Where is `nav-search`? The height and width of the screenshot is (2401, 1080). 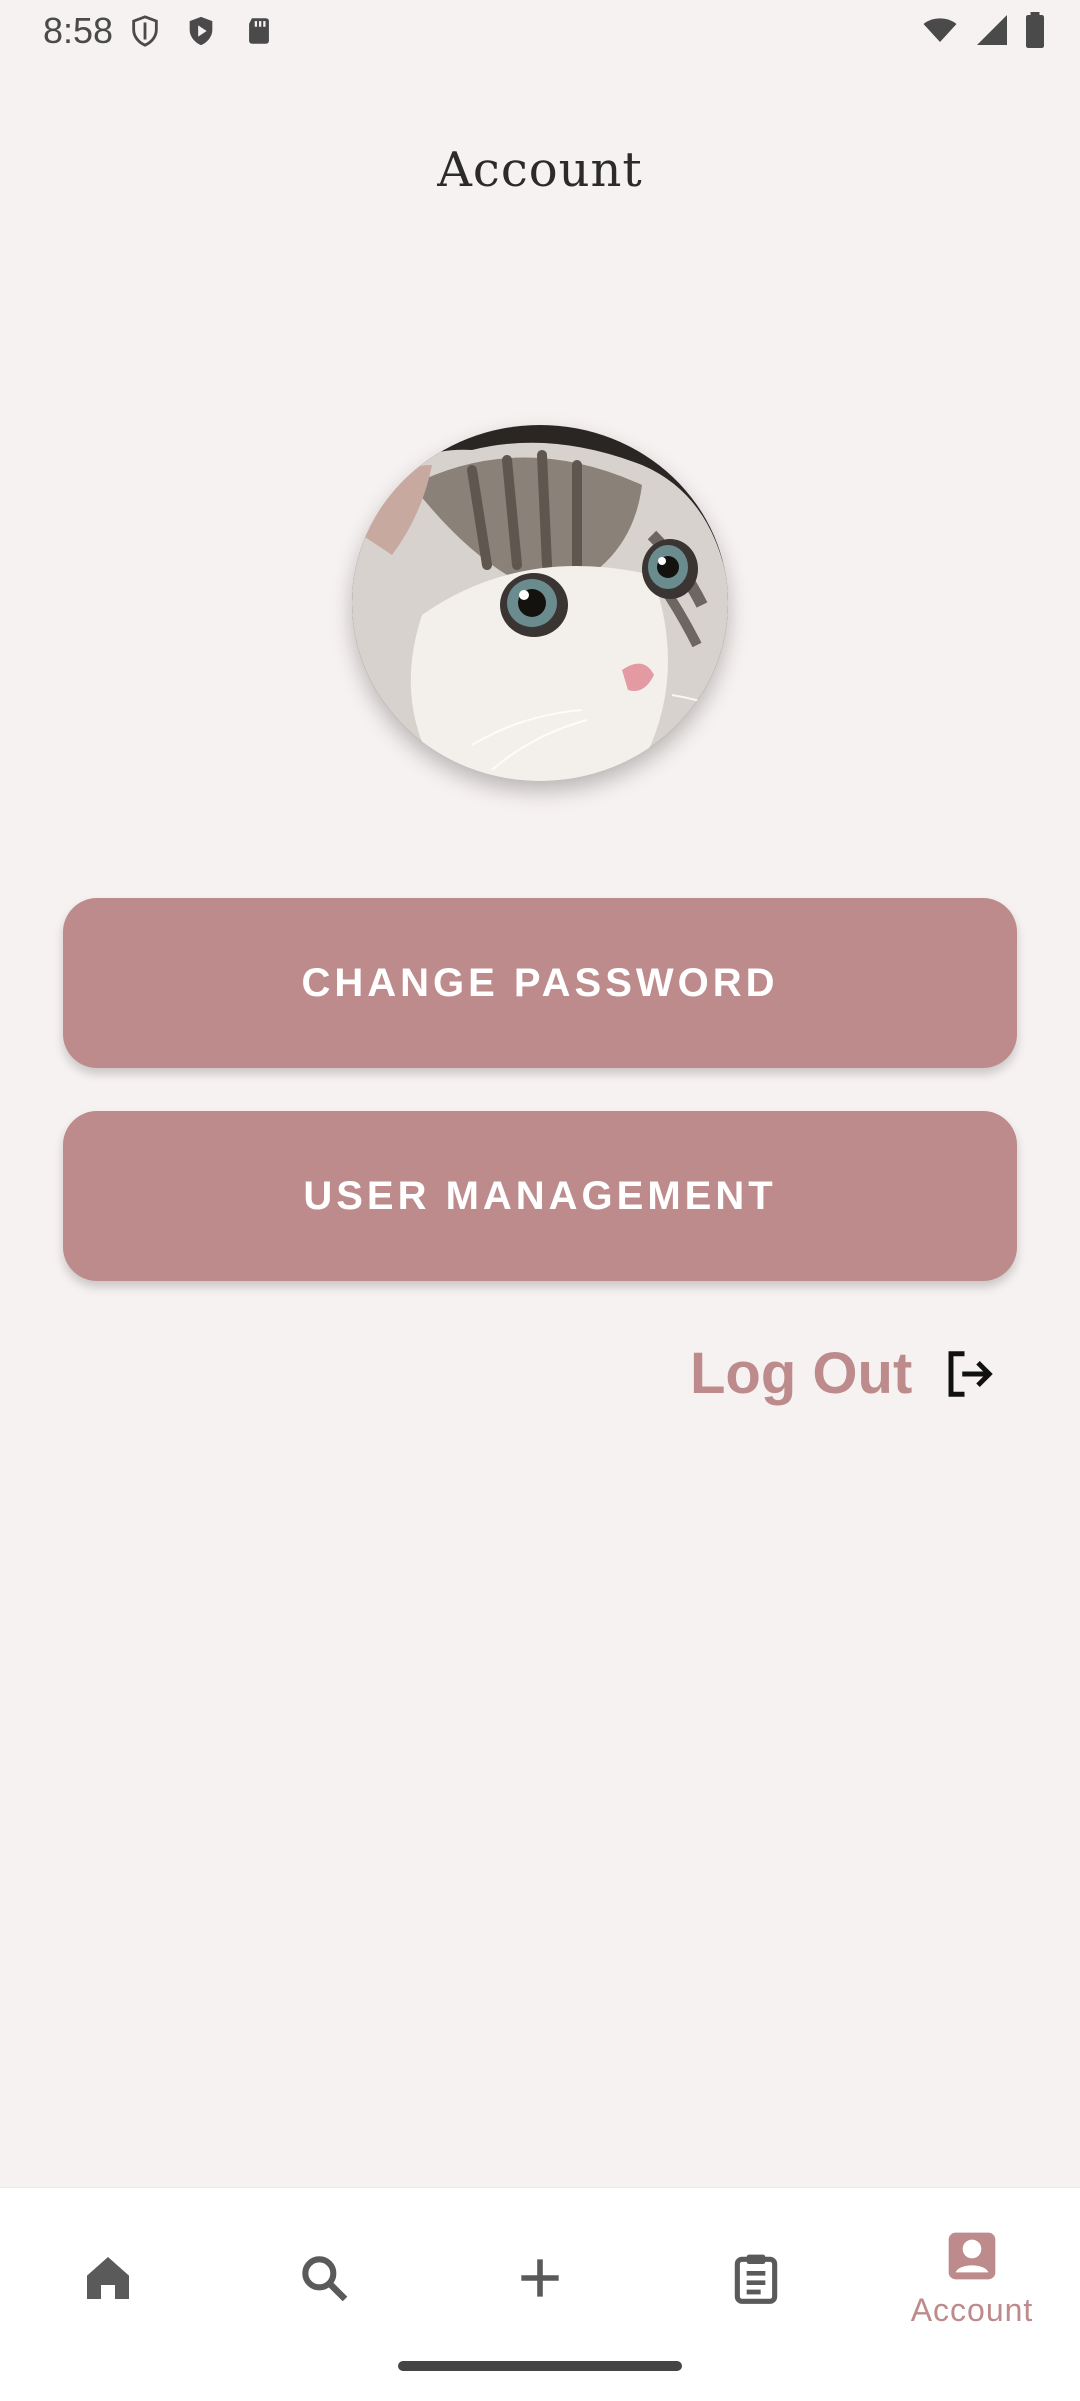 nav-search is located at coordinates (324, 2278).